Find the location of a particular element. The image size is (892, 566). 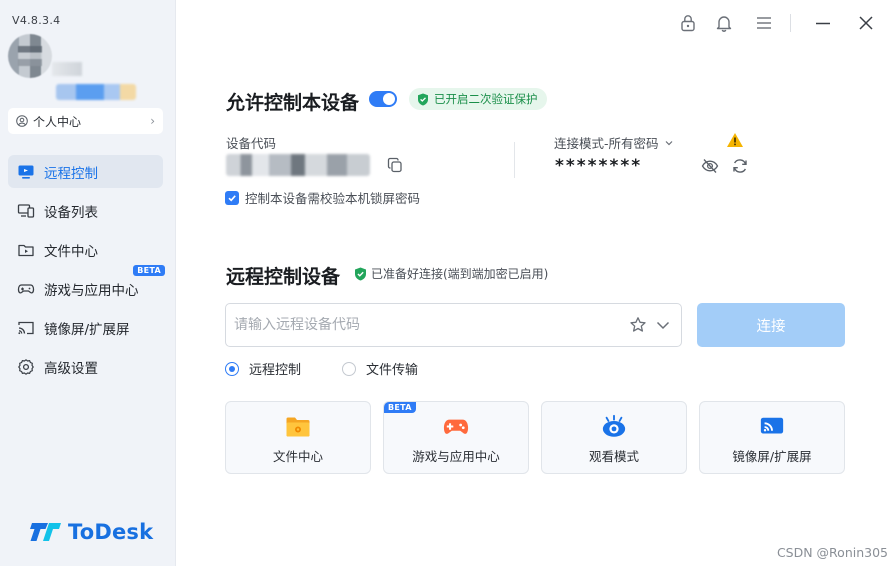

eye-off-icon is located at coordinates (710, 166).